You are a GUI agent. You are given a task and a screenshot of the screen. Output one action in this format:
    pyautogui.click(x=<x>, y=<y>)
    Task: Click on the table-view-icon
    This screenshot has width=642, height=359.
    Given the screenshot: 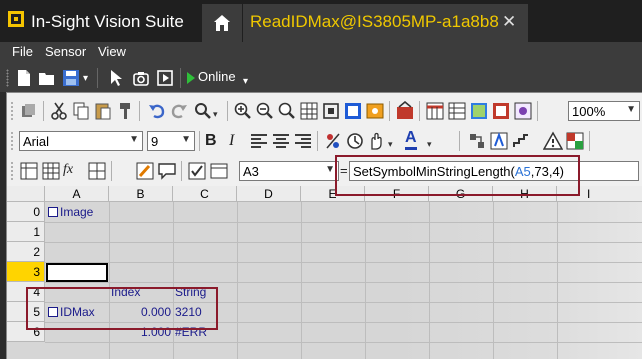 What is the action you would take?
    pyautogui.click(x=457, y=111)
    